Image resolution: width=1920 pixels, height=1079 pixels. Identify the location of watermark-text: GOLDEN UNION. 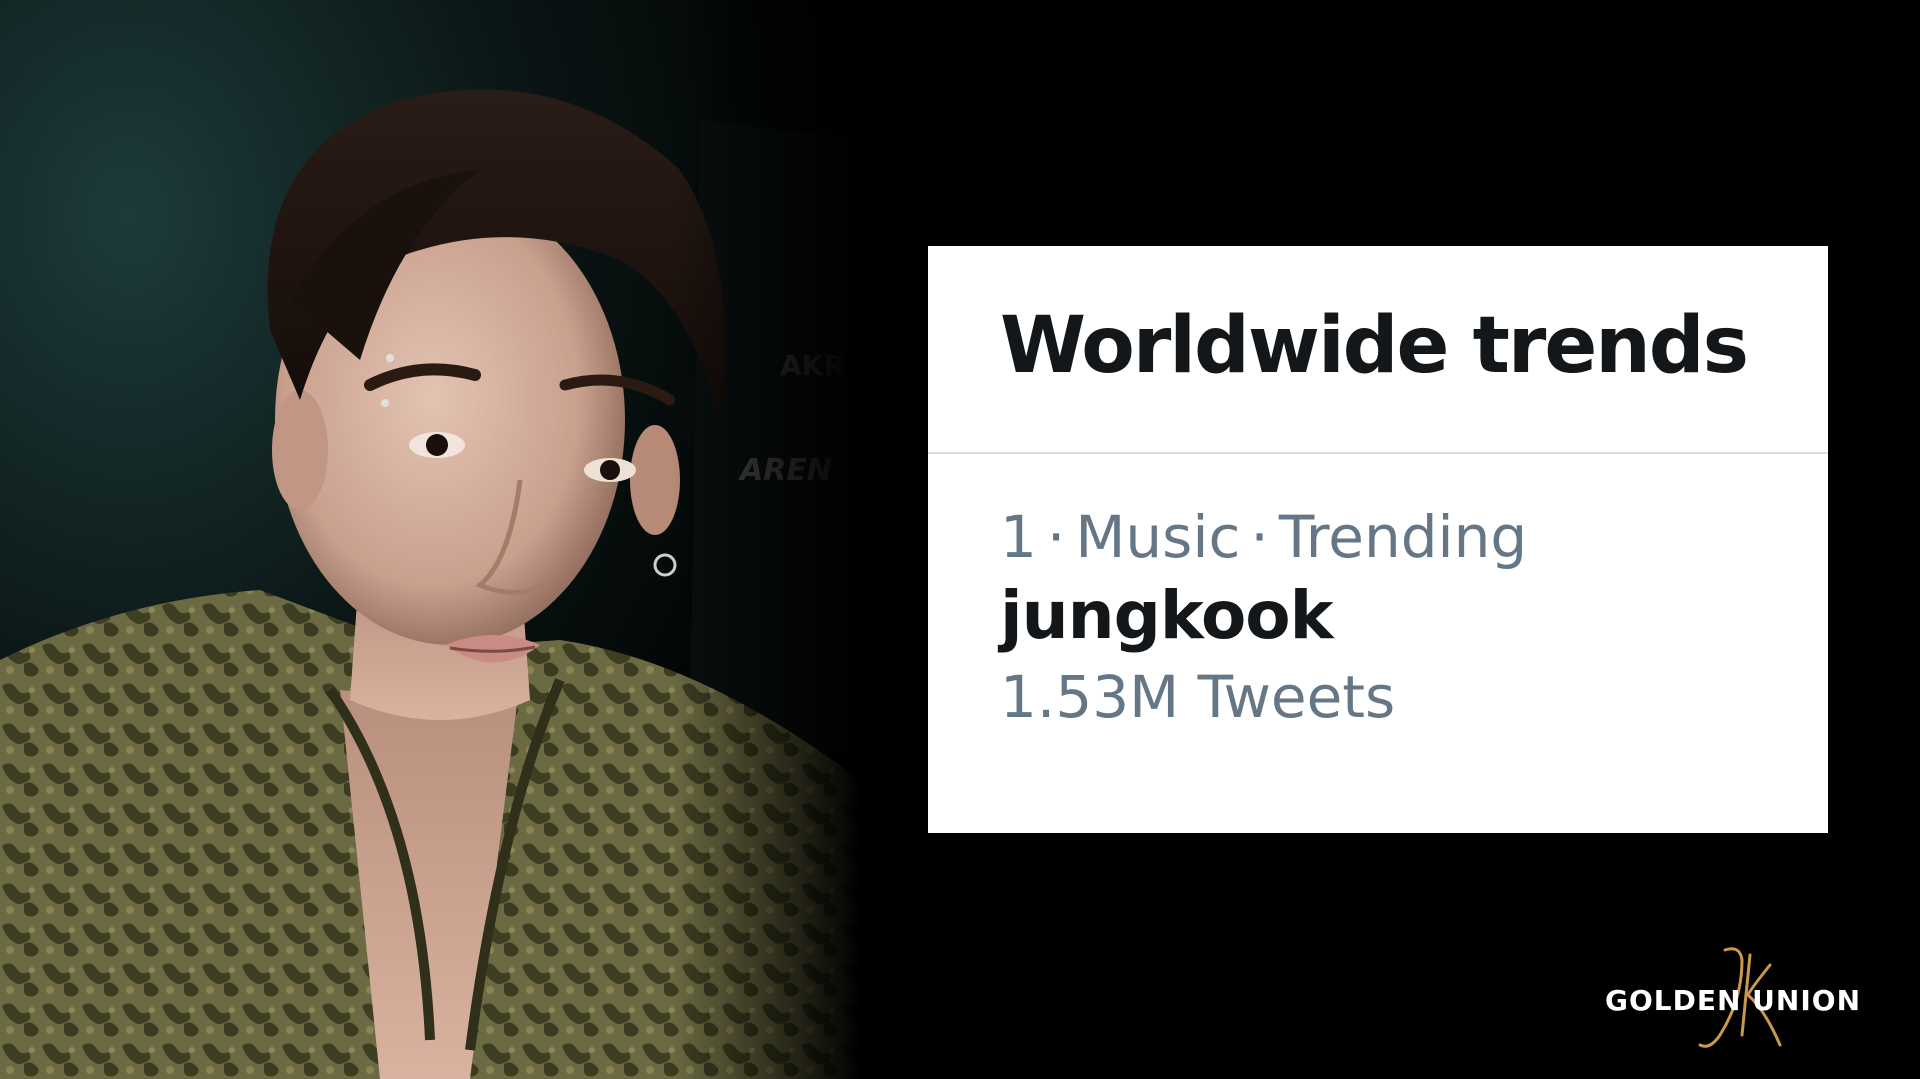
(1733, 1000).